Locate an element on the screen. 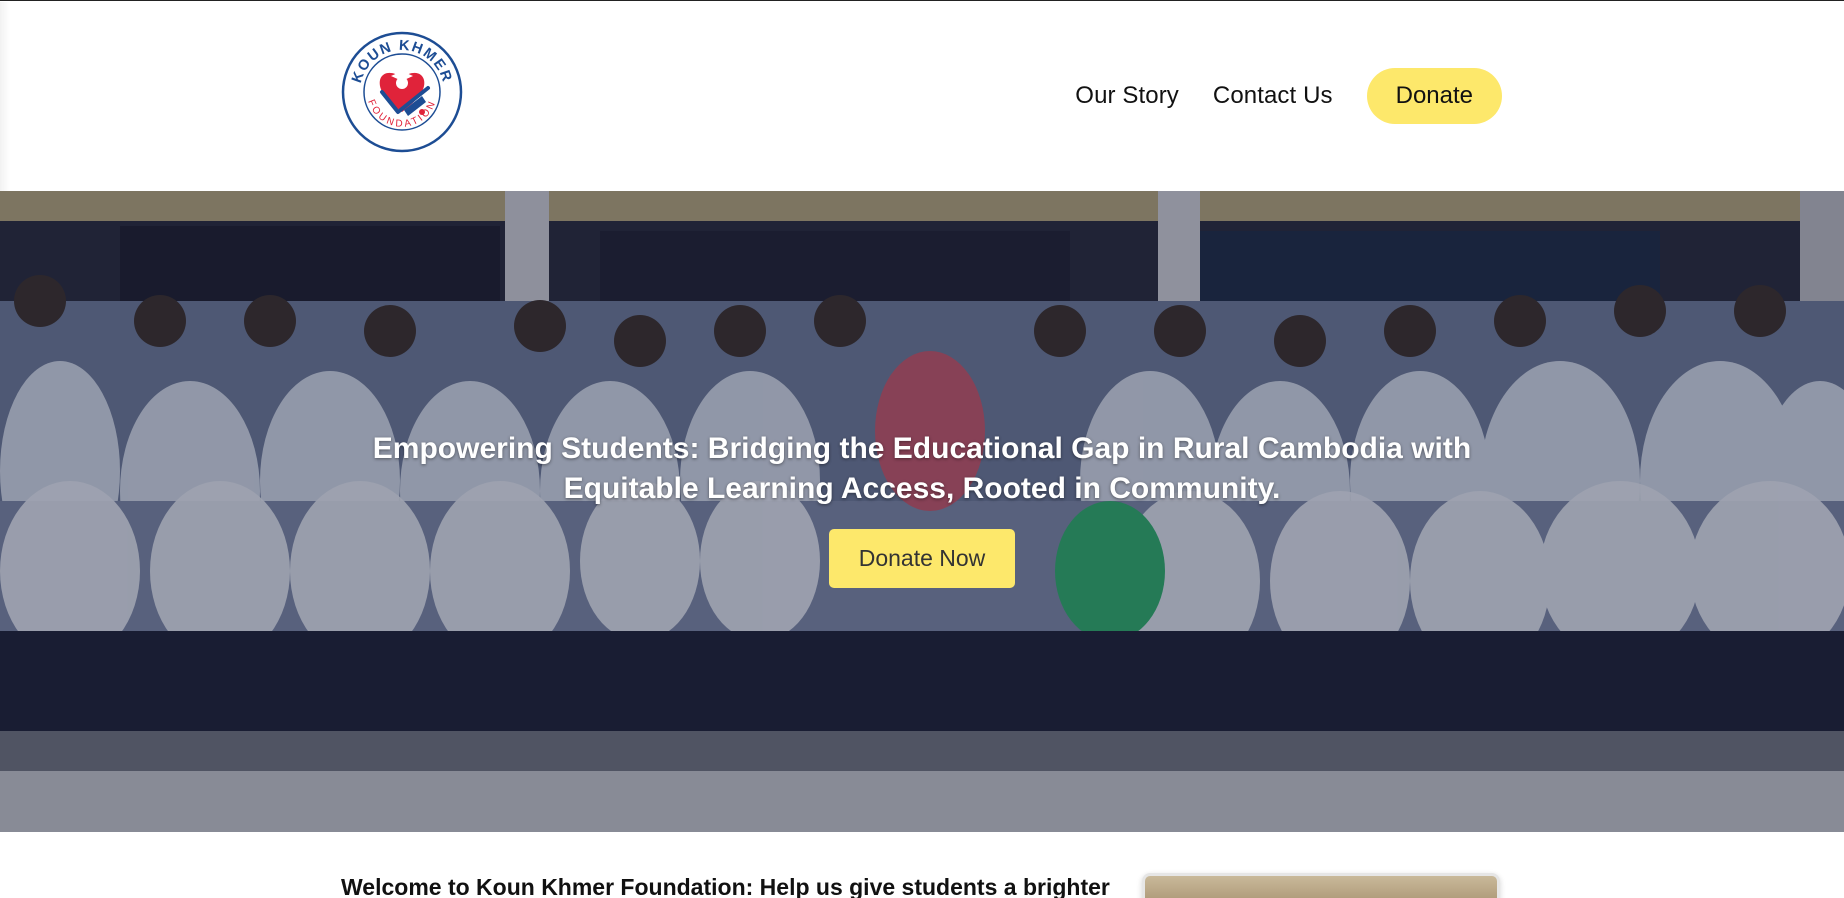 The height and width of the screenshot is (898, 1844). welcome-photo is located at coordinates (1321, 885).